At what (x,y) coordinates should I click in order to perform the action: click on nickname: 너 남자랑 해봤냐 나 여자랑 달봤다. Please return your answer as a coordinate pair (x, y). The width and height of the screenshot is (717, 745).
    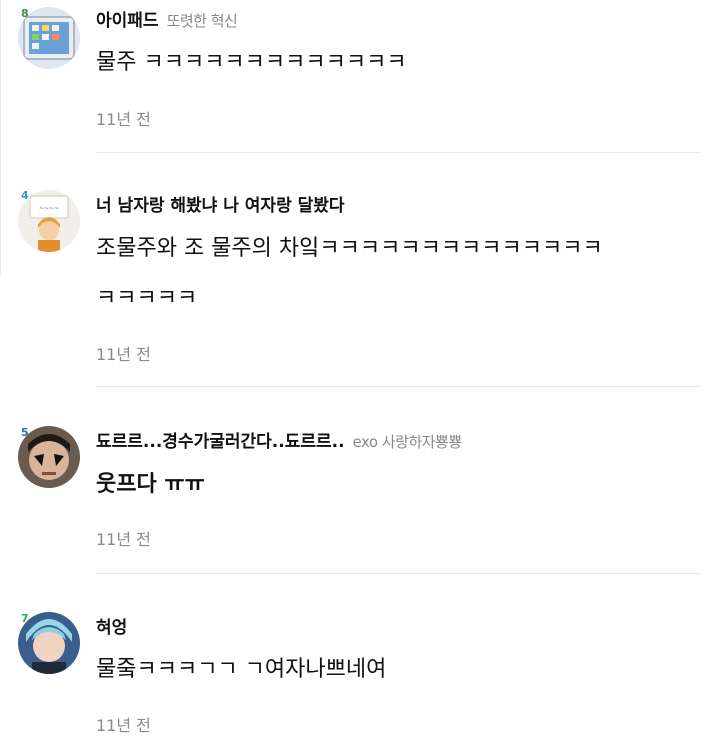
    Looking at the image, I should click on (220, 206).